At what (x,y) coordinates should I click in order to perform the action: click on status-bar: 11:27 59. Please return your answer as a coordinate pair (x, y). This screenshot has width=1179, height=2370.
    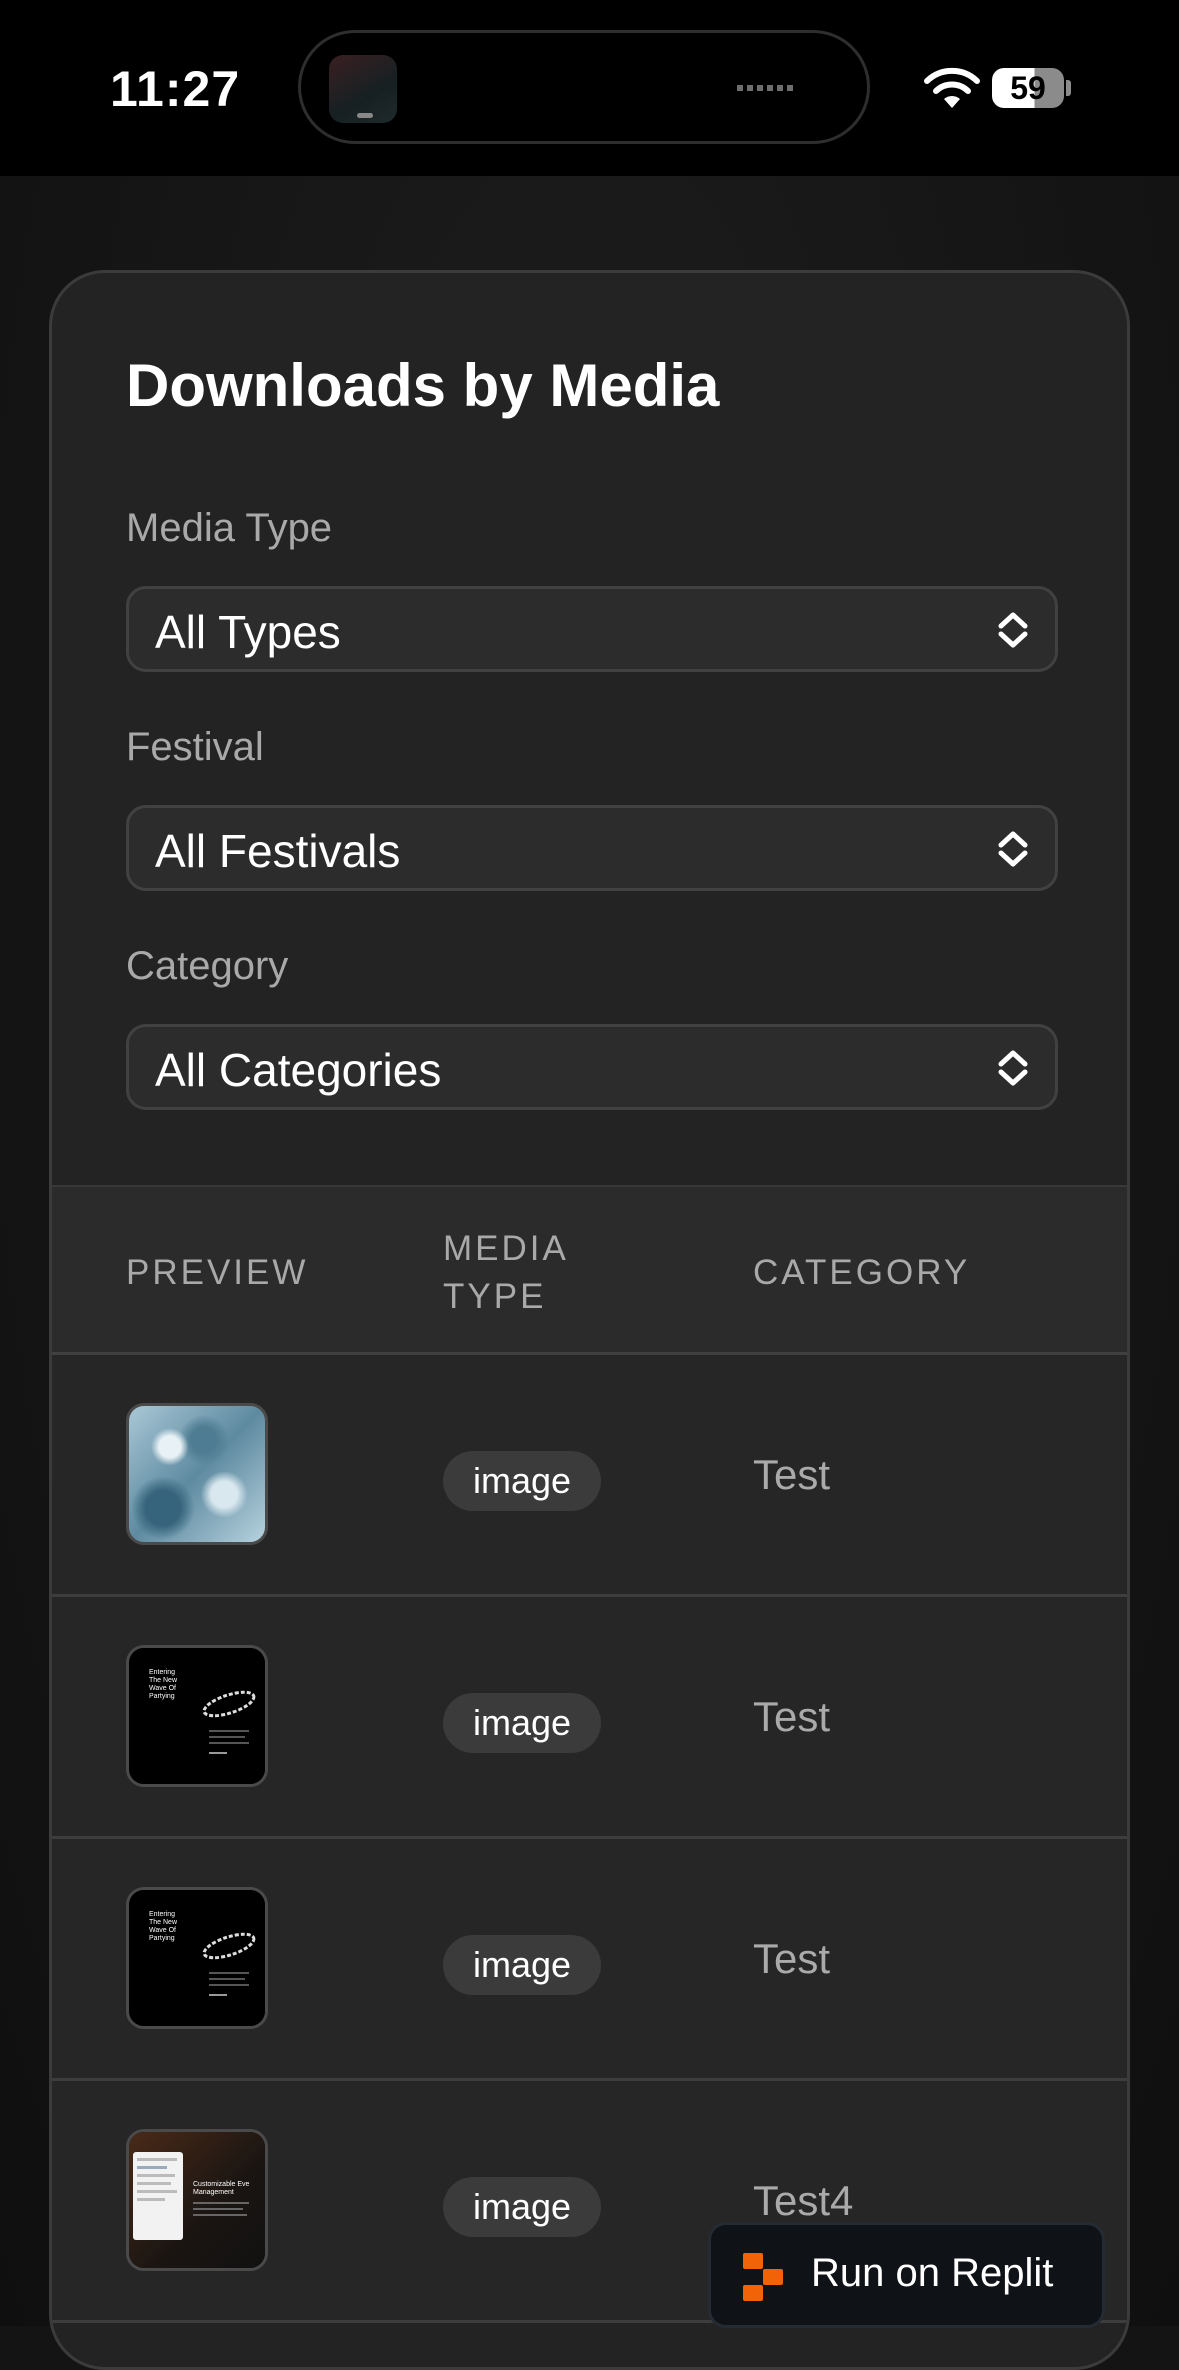
    Looking at the image, I should click on (589, 88).